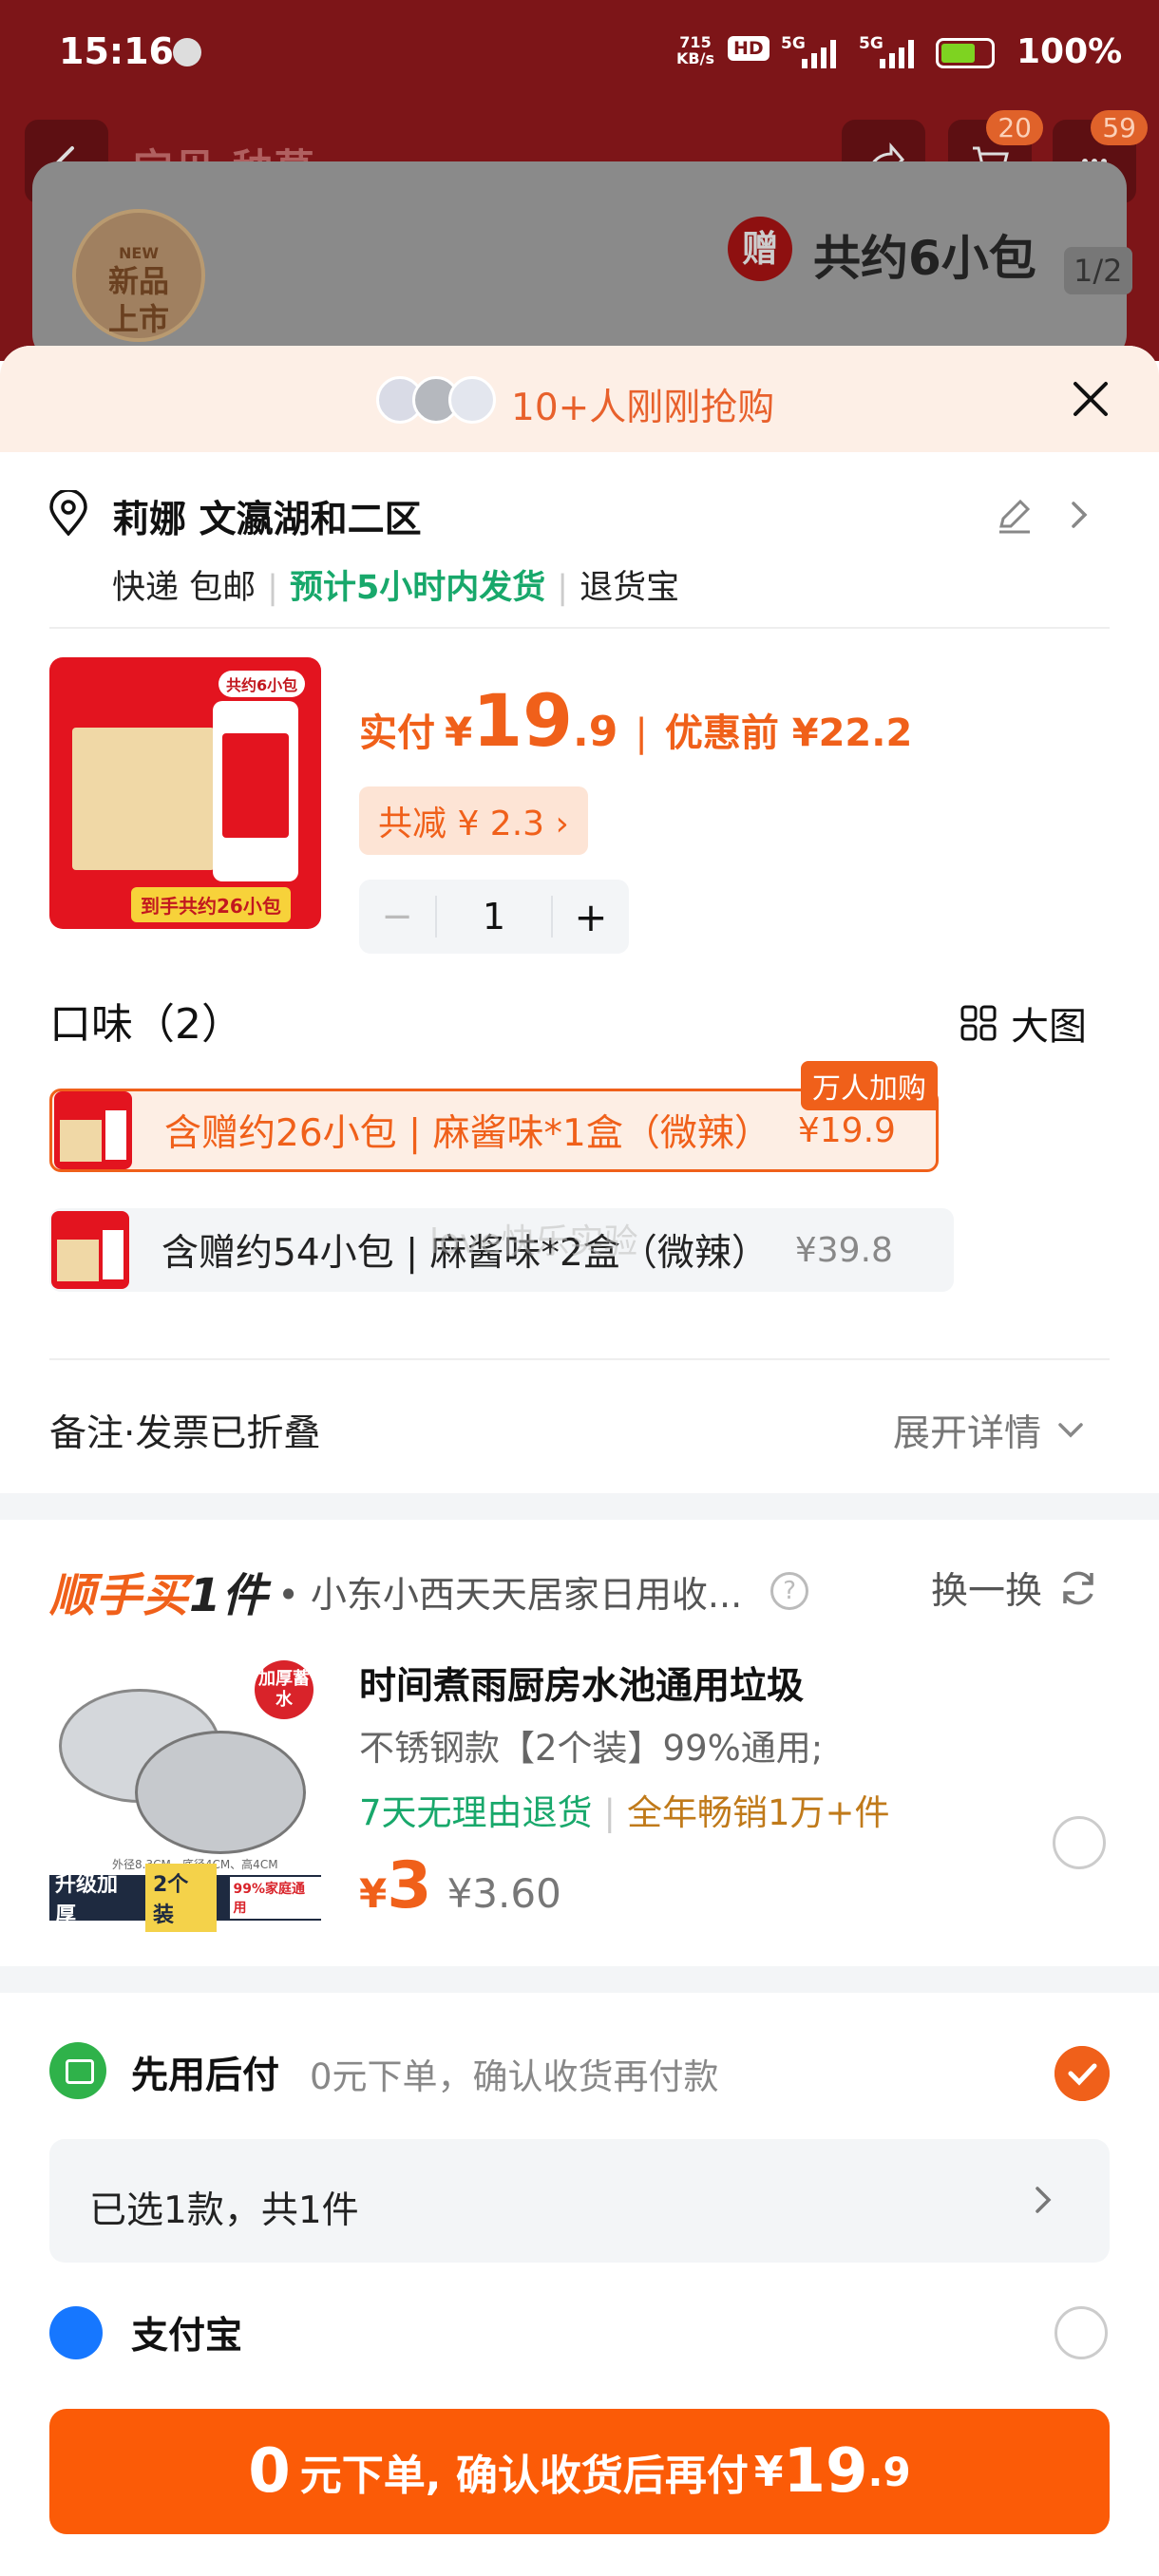 Image resolution: width=1159 pixels, height=2576 pixels. I want to click on network-speed: 715 KB/s, so click(695, 50).